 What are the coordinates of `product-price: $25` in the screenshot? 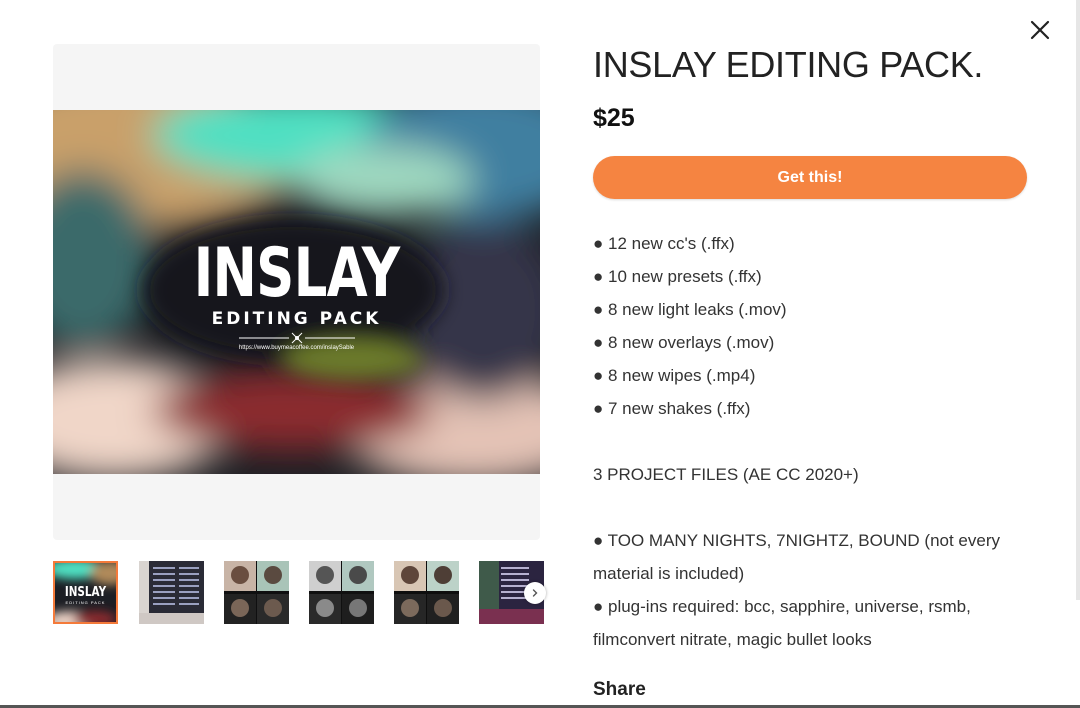 It's located at (614, 118).